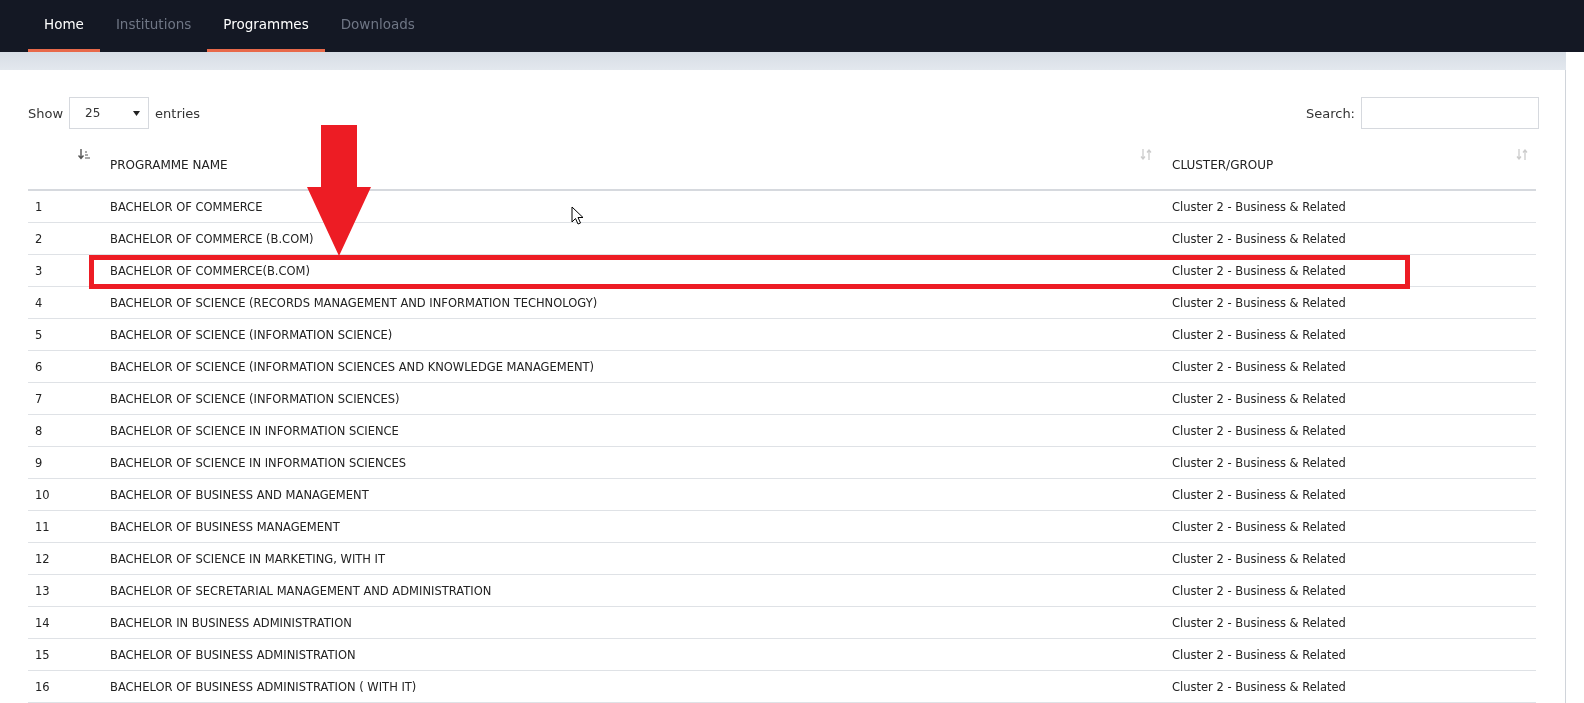  What do you see at coordinates (231, 622) in the screenshot?
I see `table-cell-text: BACHELOR IN BUSINESS ADMINISTRATION` at bounding box center [231, 622].